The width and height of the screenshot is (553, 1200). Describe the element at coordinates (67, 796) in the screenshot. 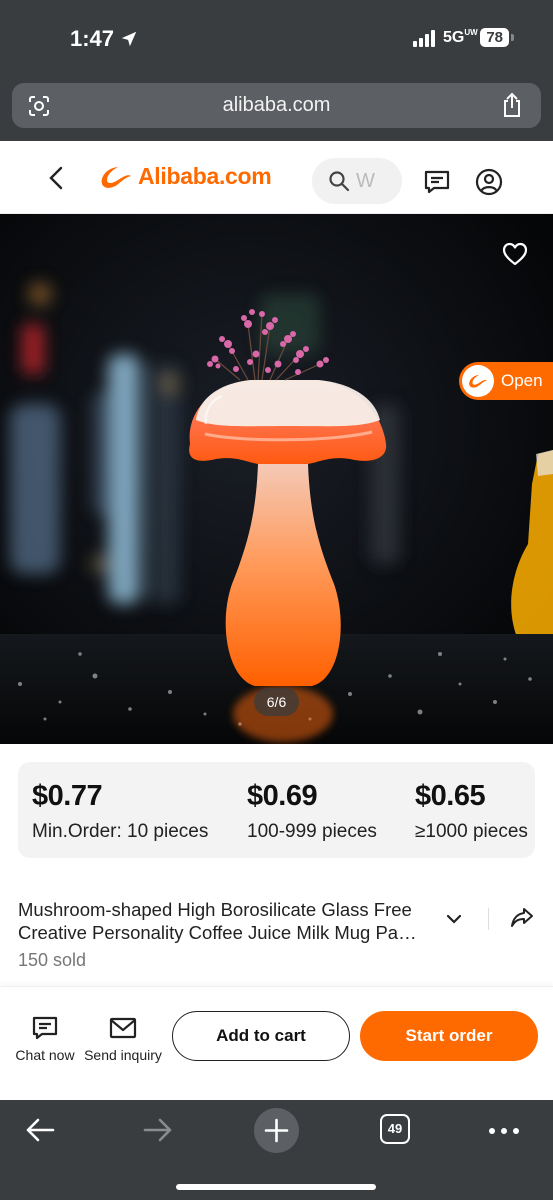

I see `tier-price: $0.77` at that location.